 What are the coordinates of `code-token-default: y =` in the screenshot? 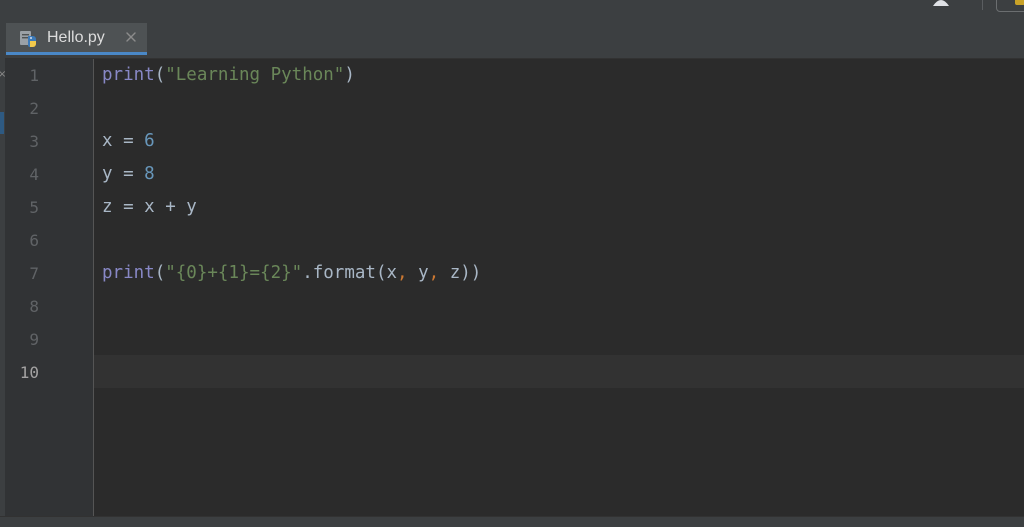 It's located at (123, 174).